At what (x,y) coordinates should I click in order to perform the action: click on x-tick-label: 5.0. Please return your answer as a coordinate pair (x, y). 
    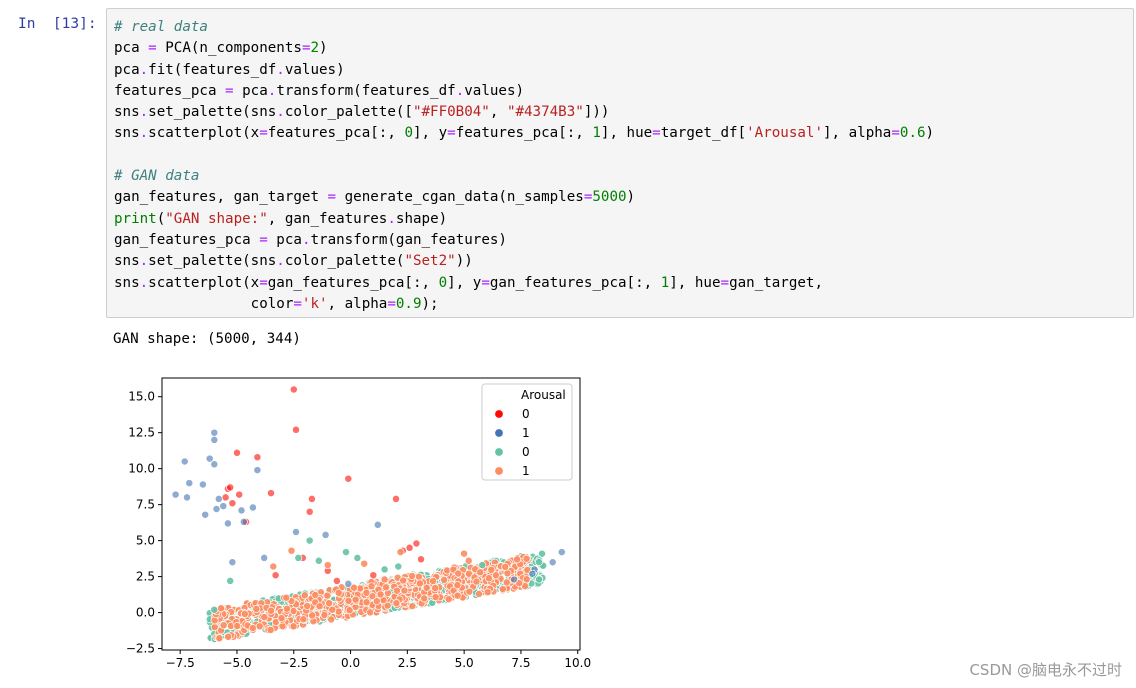
    Looking at the image, I should click on (464, 663).